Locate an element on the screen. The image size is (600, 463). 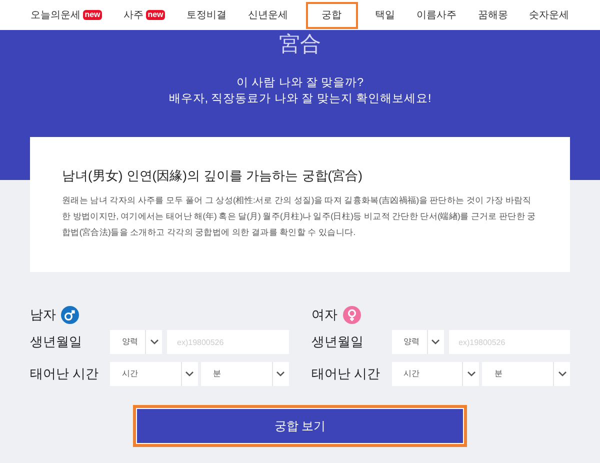
page-title: 宮合 is located at coordinates (300, 45).